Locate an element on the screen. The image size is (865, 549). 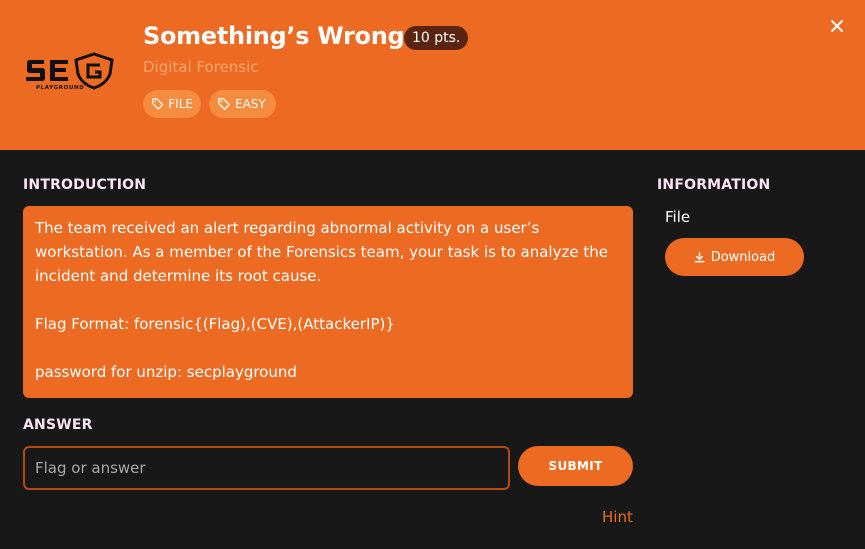
download-button: Download is located at coordinates (734, 257).